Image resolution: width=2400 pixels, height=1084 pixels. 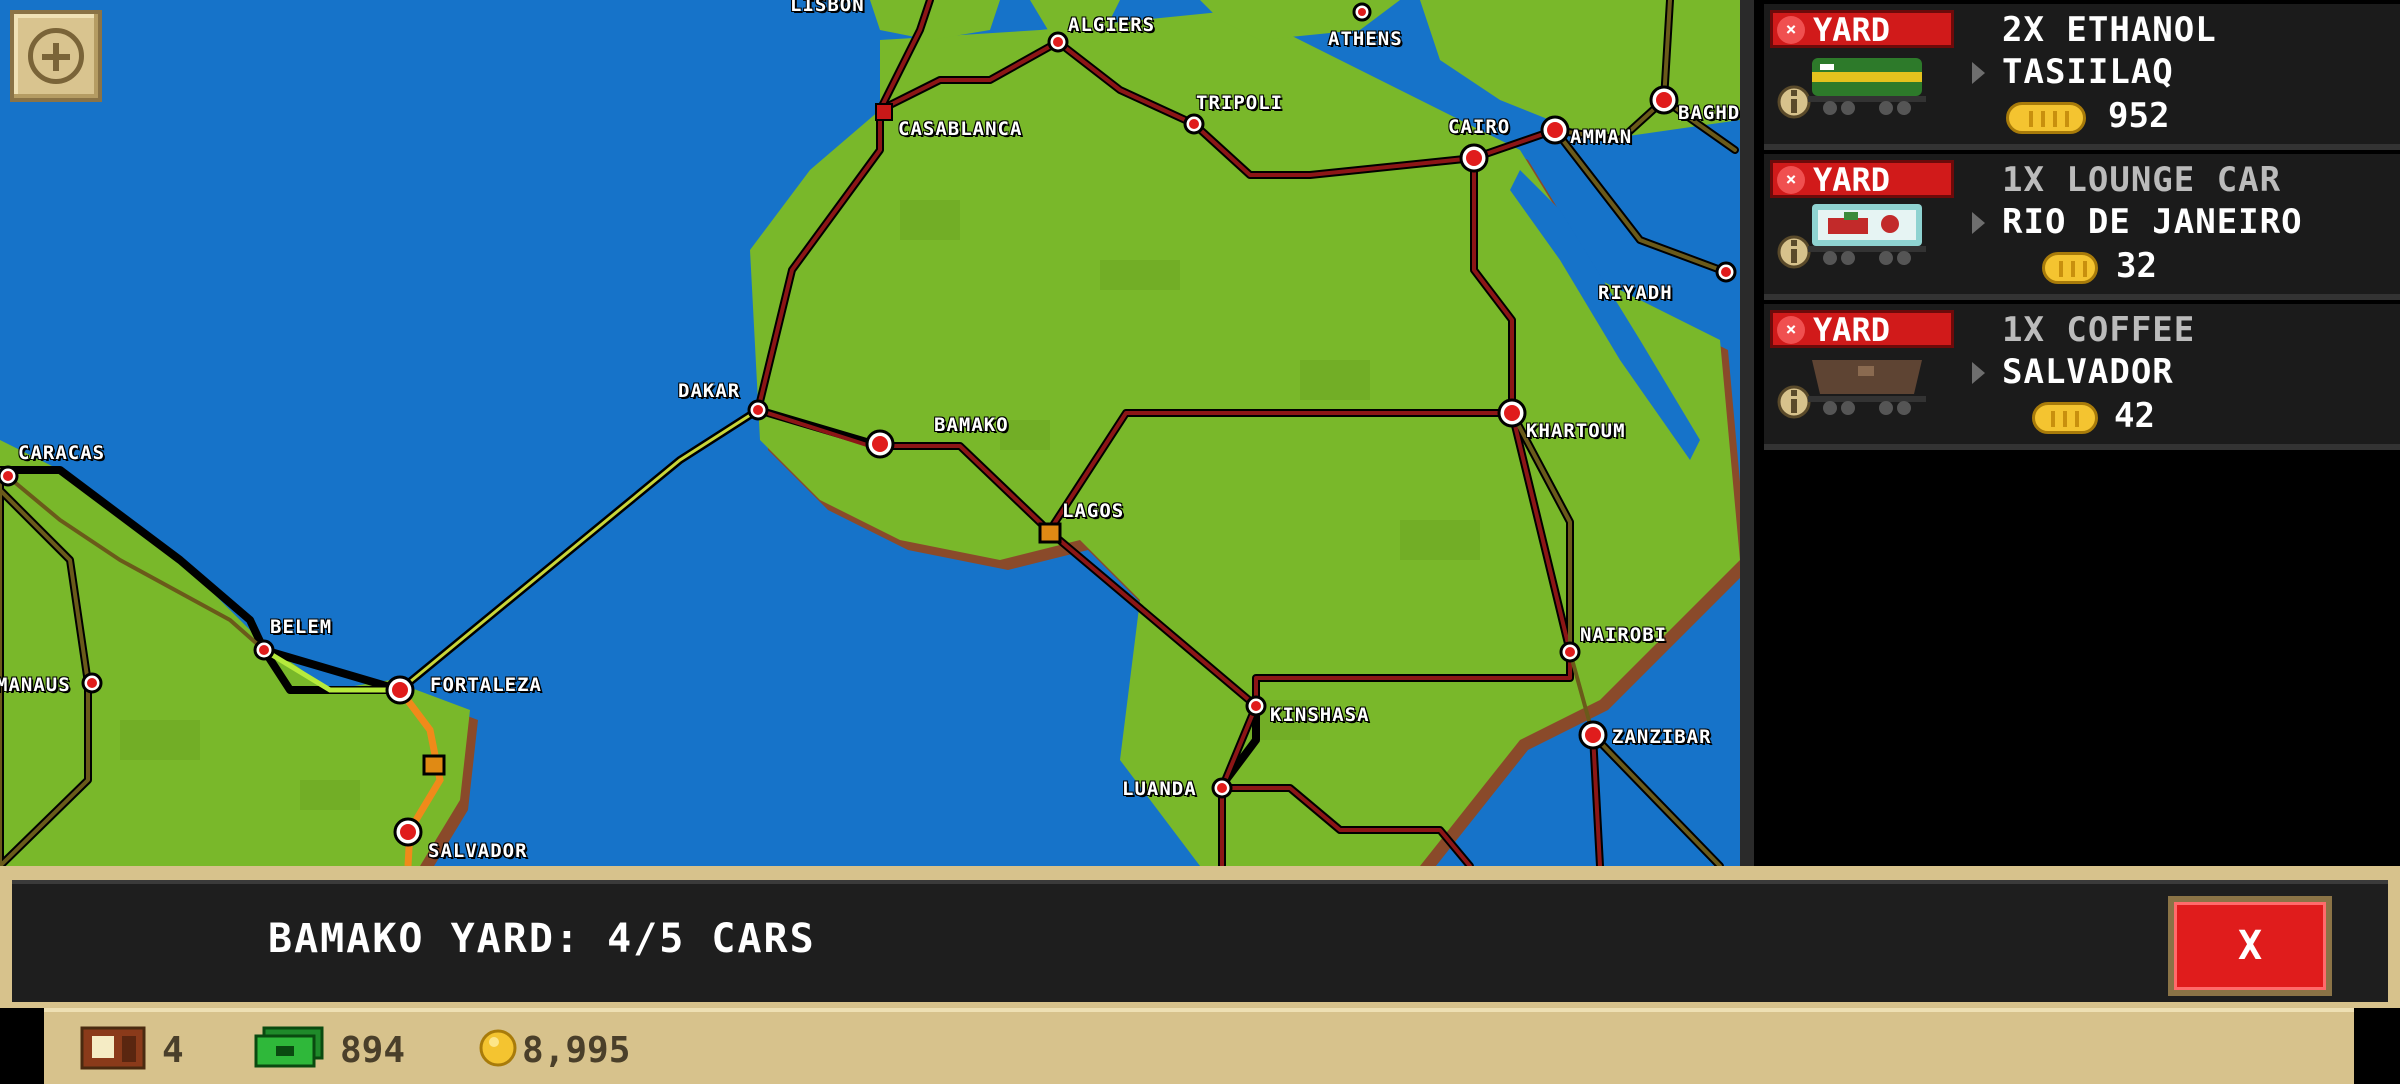 I want to click on city-label: ALGIERS, so click(x=1112, y=25).